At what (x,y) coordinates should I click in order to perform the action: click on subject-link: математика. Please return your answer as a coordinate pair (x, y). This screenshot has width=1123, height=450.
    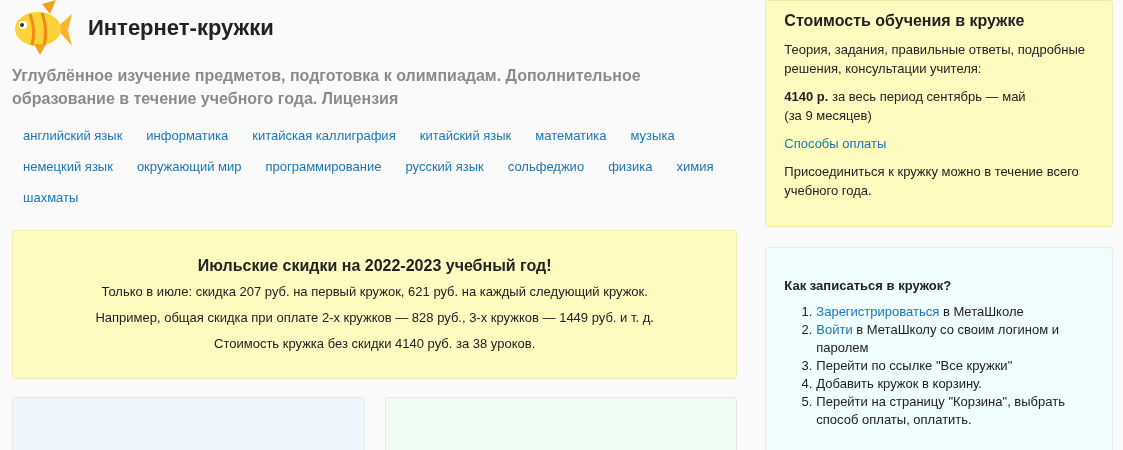
    Looking at the image, I should click on (571, 135).